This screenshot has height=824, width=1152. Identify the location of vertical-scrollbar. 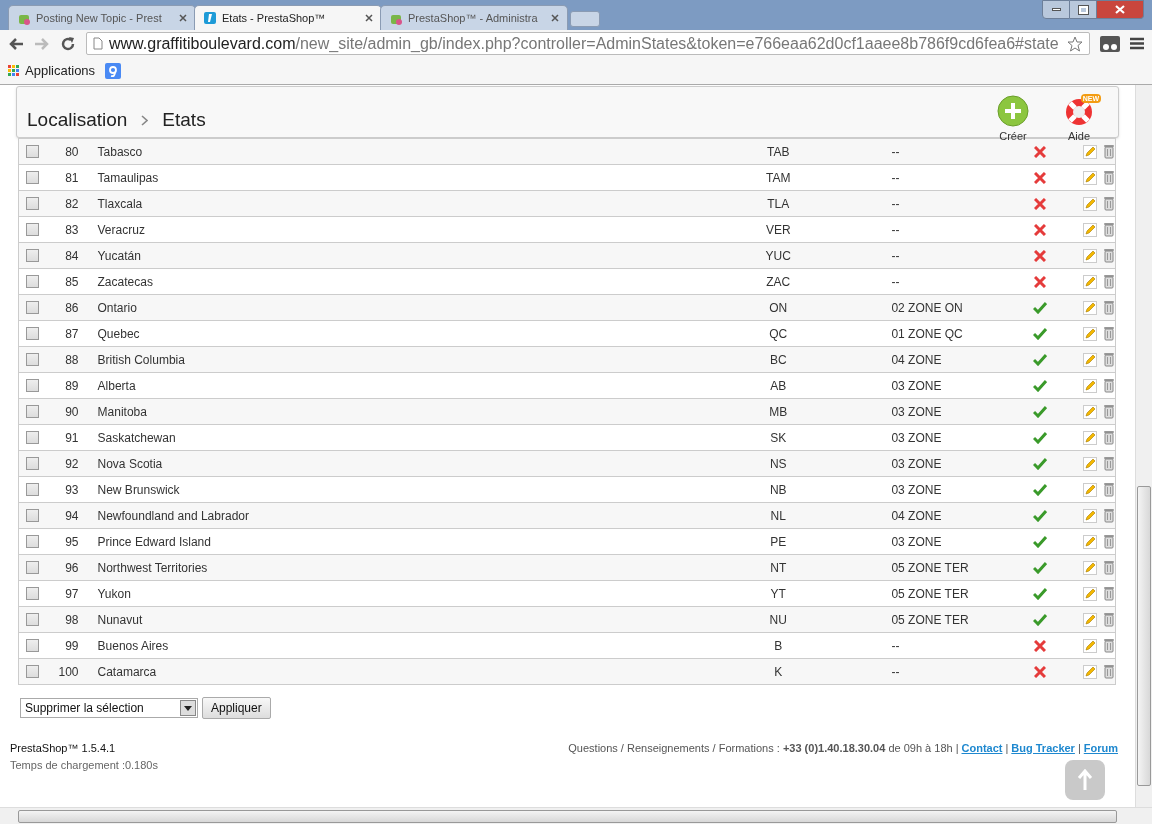
(1143, 446).